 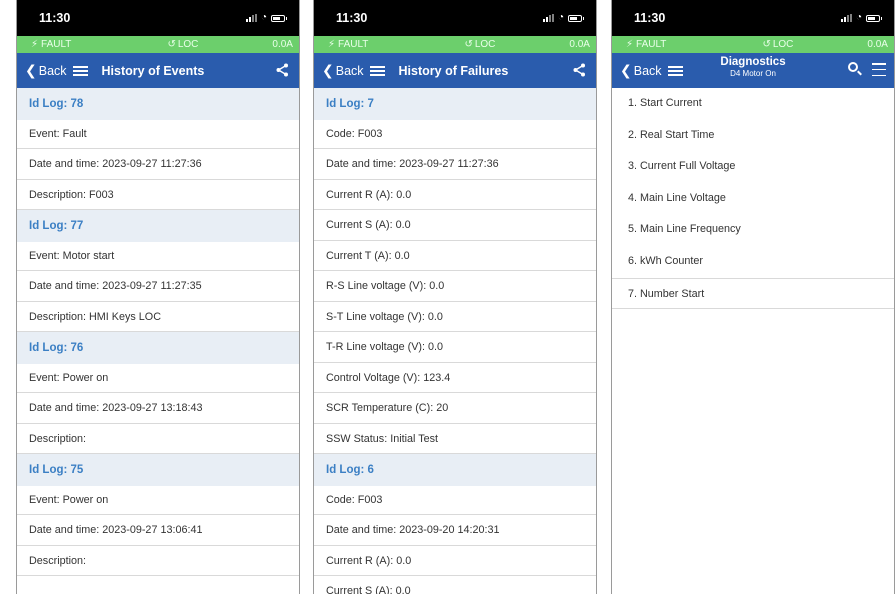 What do you see at coordinates (455, 286) in the screenshot?
I see `list-item: R-S Line voltage (V): 0.0` at bounding box center [455, 286].